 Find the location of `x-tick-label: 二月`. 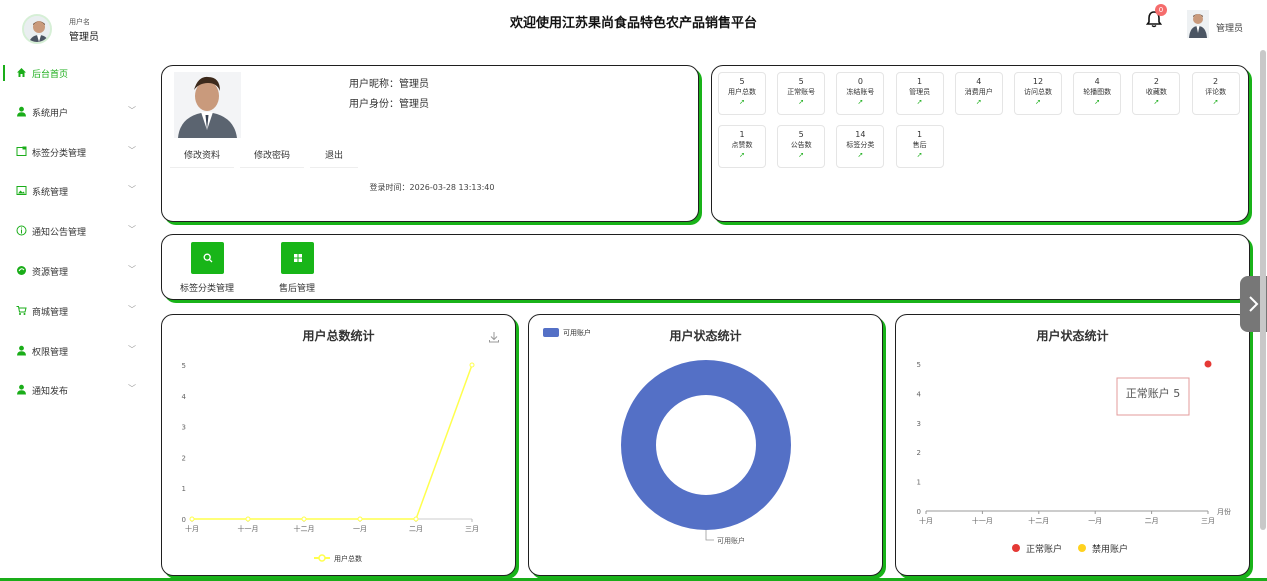

x-tick-label: 二月 is located at coordinates (416, 529).